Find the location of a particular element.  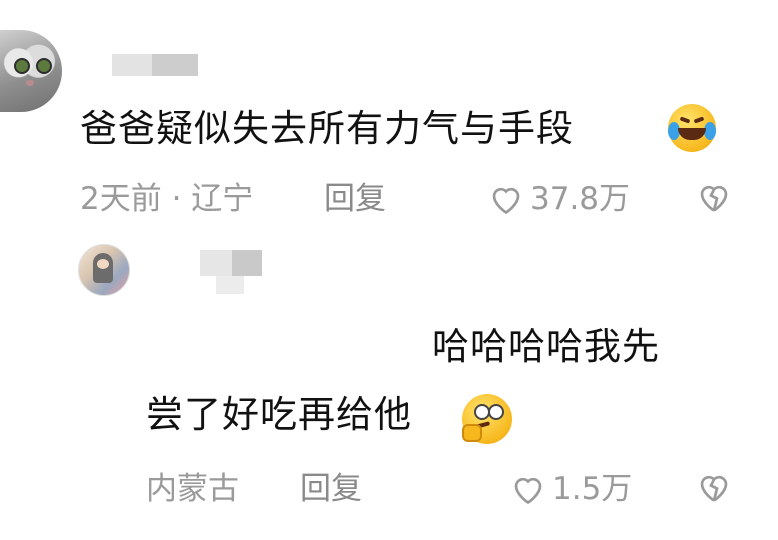

like-button: 1.5万 is located at coordinates (571, 489).